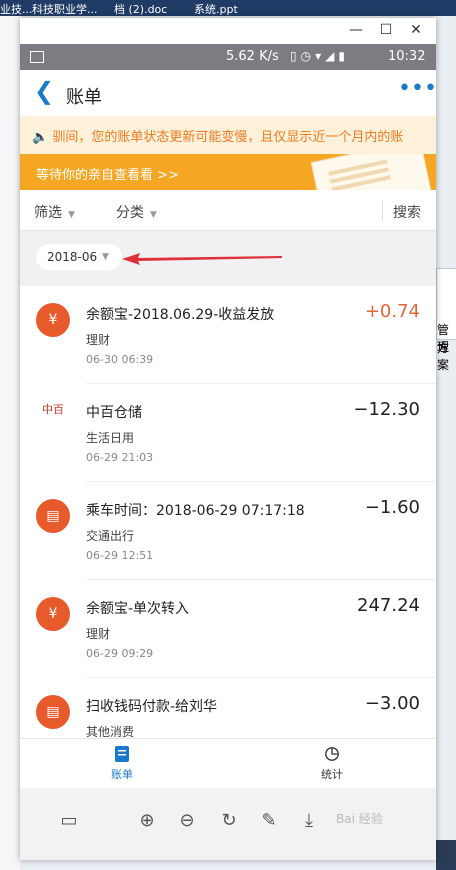 The image size is (456, 870). Describe the element at coordinates (122, 763) in the screenshot. I see `tab-bill: 账单` at that location.